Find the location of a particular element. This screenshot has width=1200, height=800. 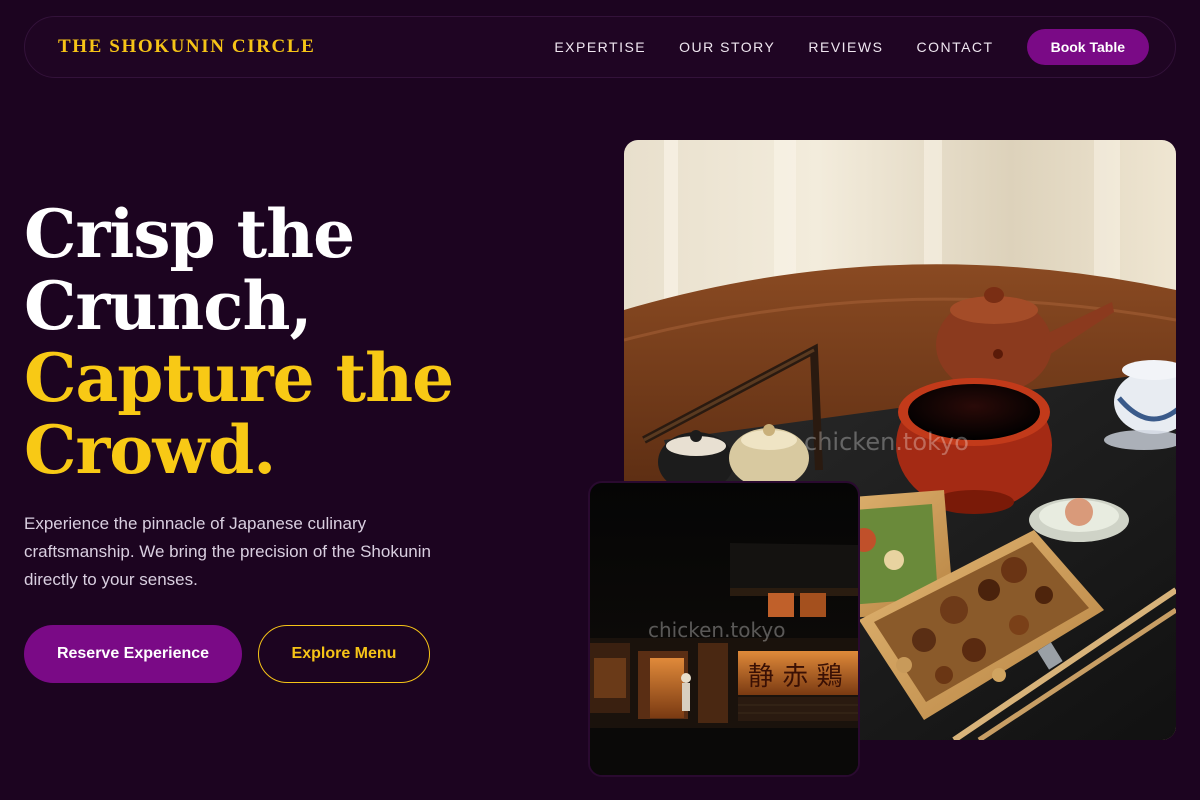

hero-title-line-1: Crisp the is located at coordinates (189, 234).